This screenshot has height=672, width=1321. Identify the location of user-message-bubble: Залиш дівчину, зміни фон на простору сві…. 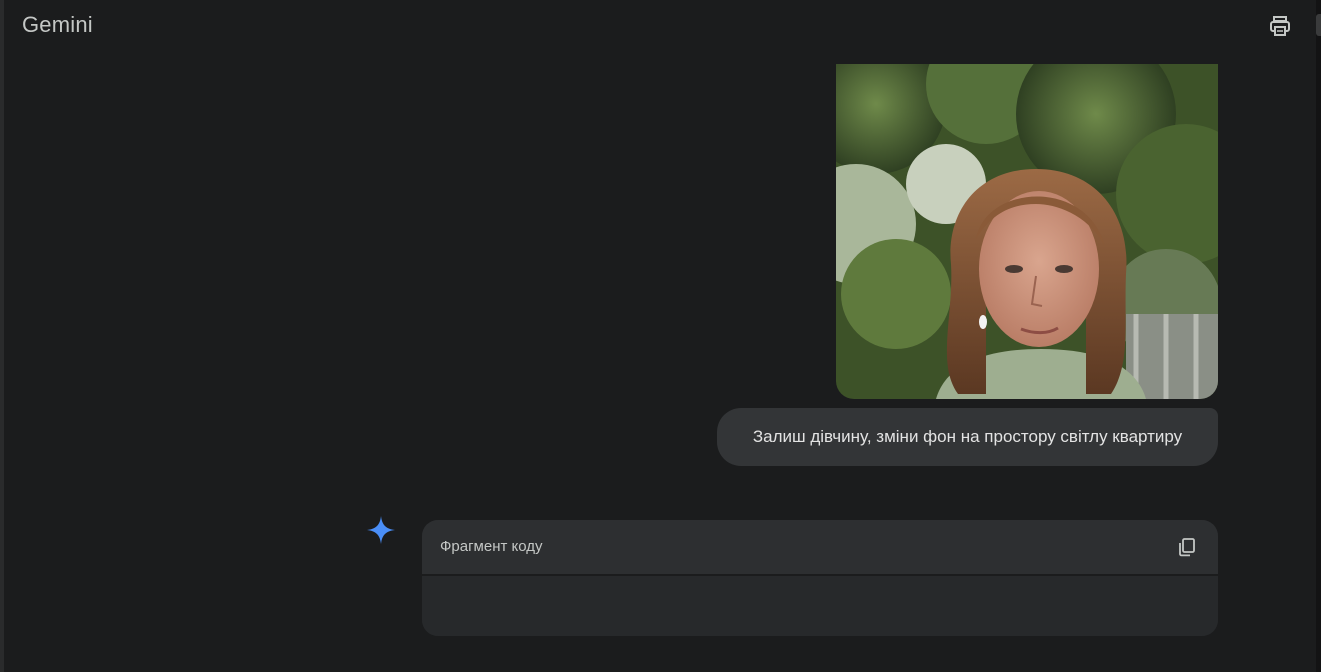
(967, 437).